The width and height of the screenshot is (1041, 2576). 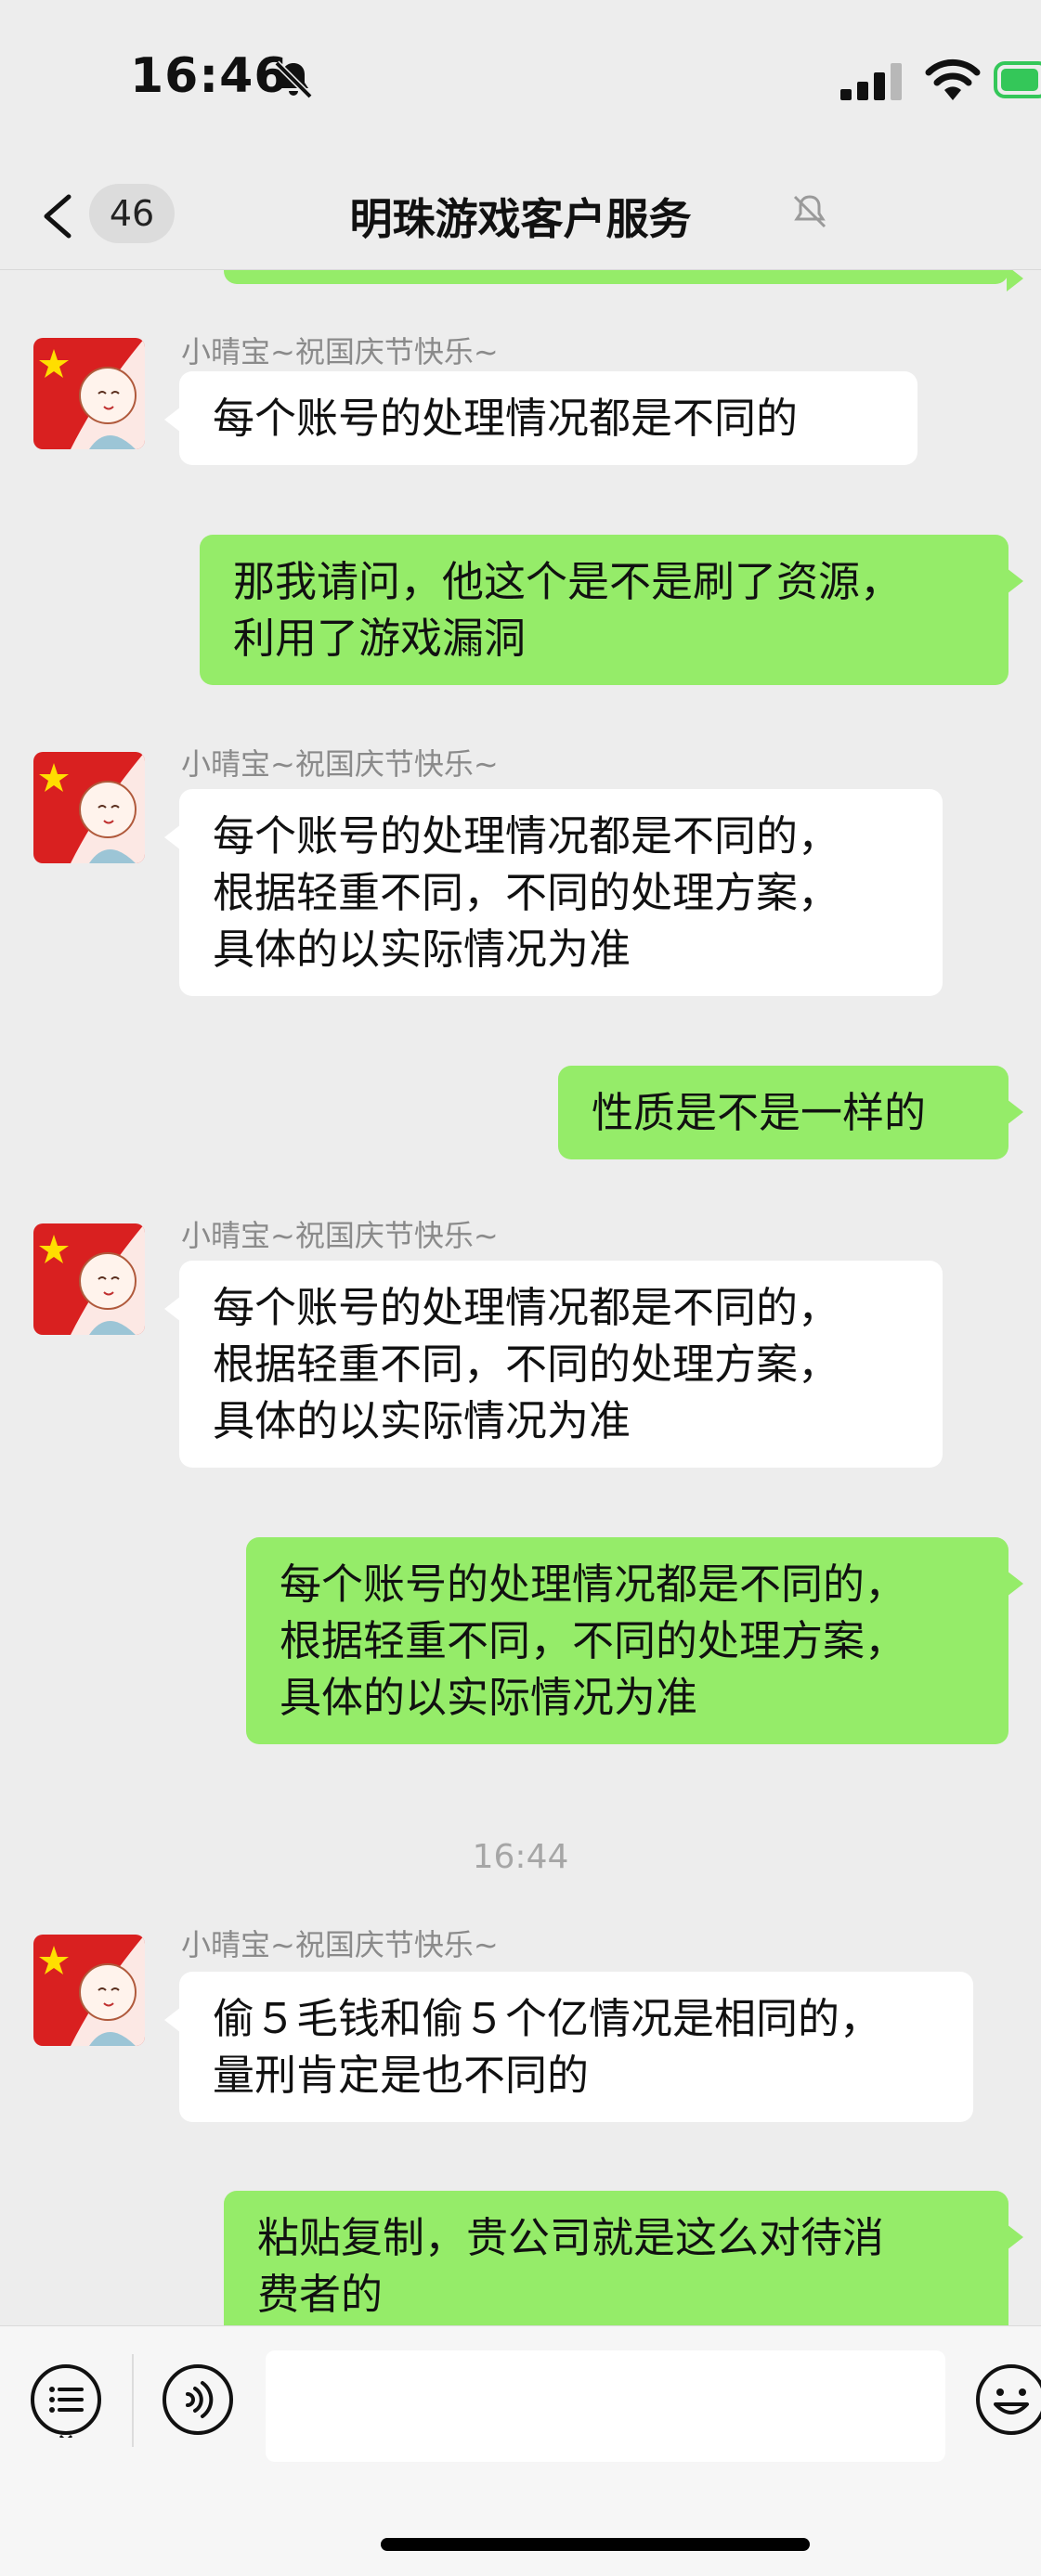 What do you see at coordinates (791, 1112) in the screenshot?
I see `message-bubble-outgoing: 性质是不是一样的` at bounding box center [791, 1112].